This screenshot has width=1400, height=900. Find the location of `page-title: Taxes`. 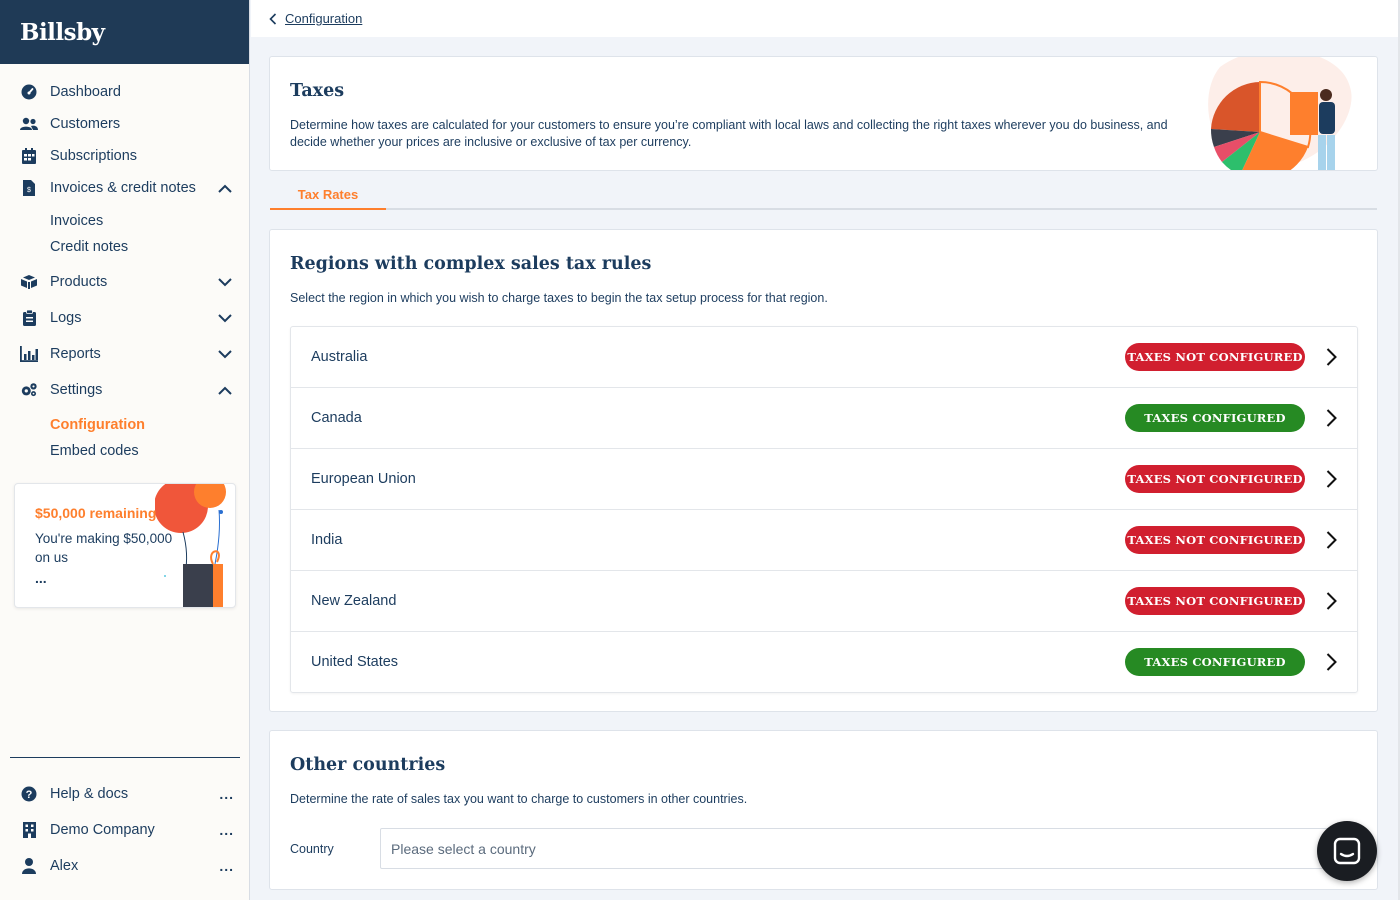

page-title: Taxes is located at coordinates (317, 91).